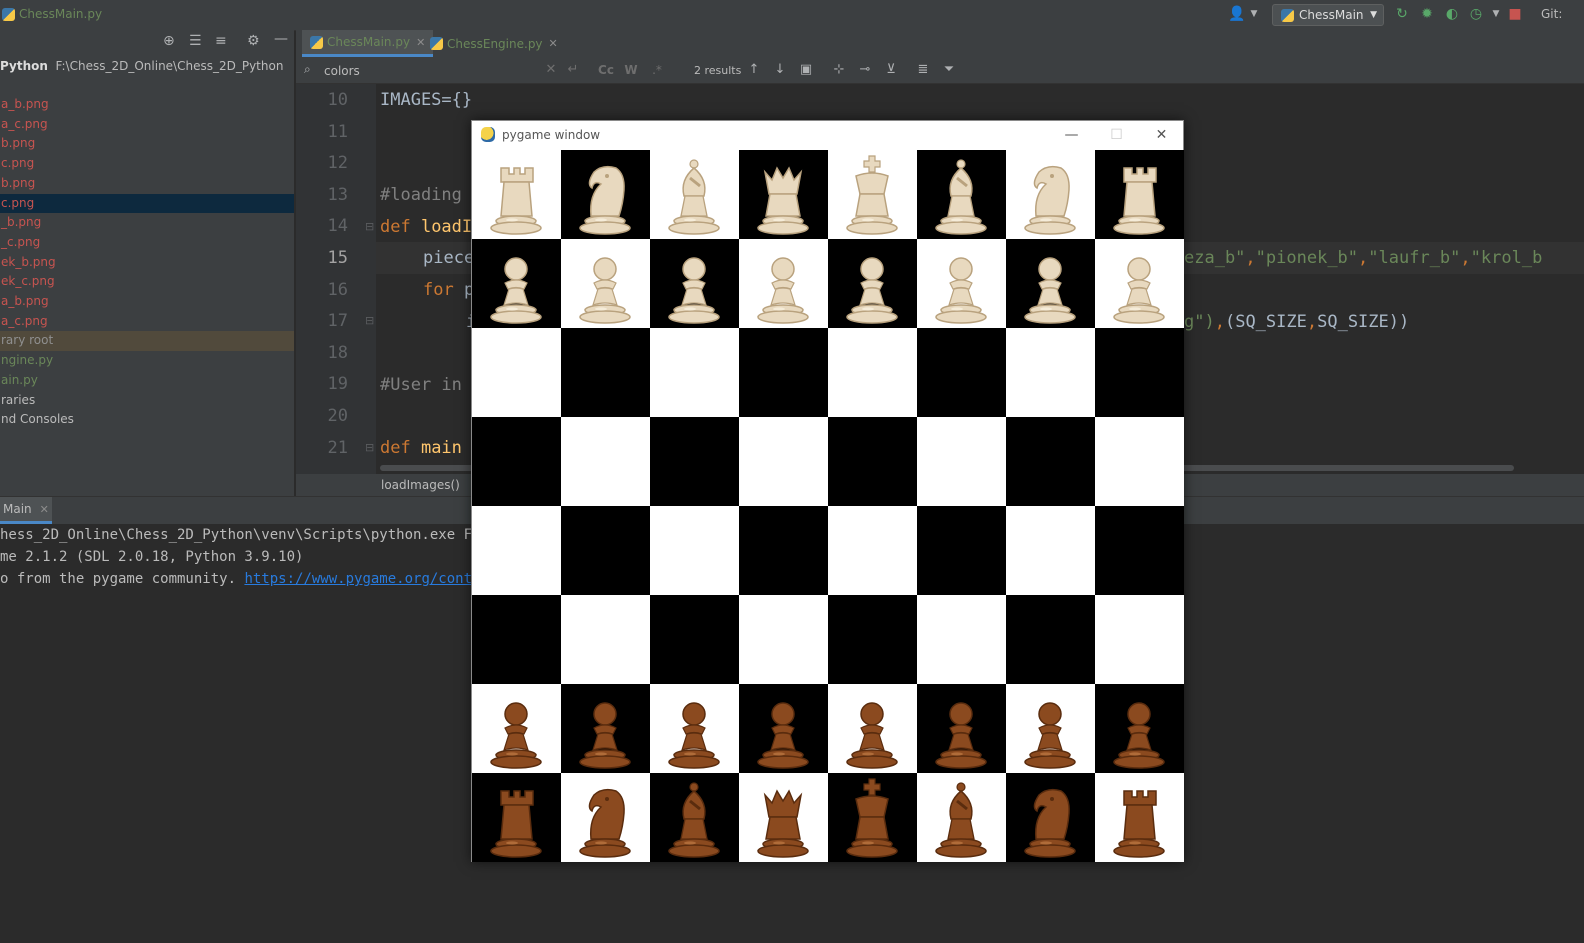 This screenshot has width=1584, height=943. Describe the element at coordinates (1402, 14) in the screenshot. I see `rerun-icon: ↻` at that location.